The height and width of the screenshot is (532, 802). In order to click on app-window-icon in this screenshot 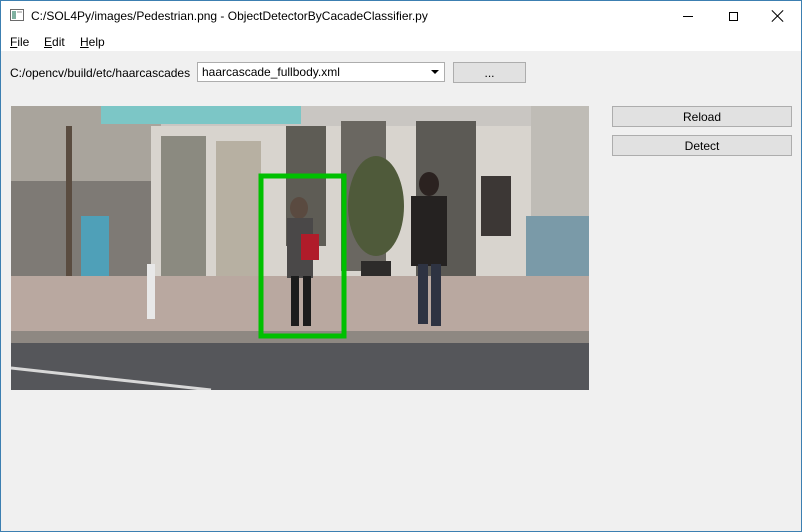, I will do `click(17, 15)`.